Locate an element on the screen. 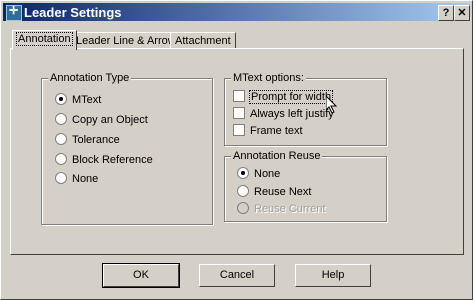  tab-leader-line-arrow-label: Leader Line & Arrow is located at coordinates (126, 41).